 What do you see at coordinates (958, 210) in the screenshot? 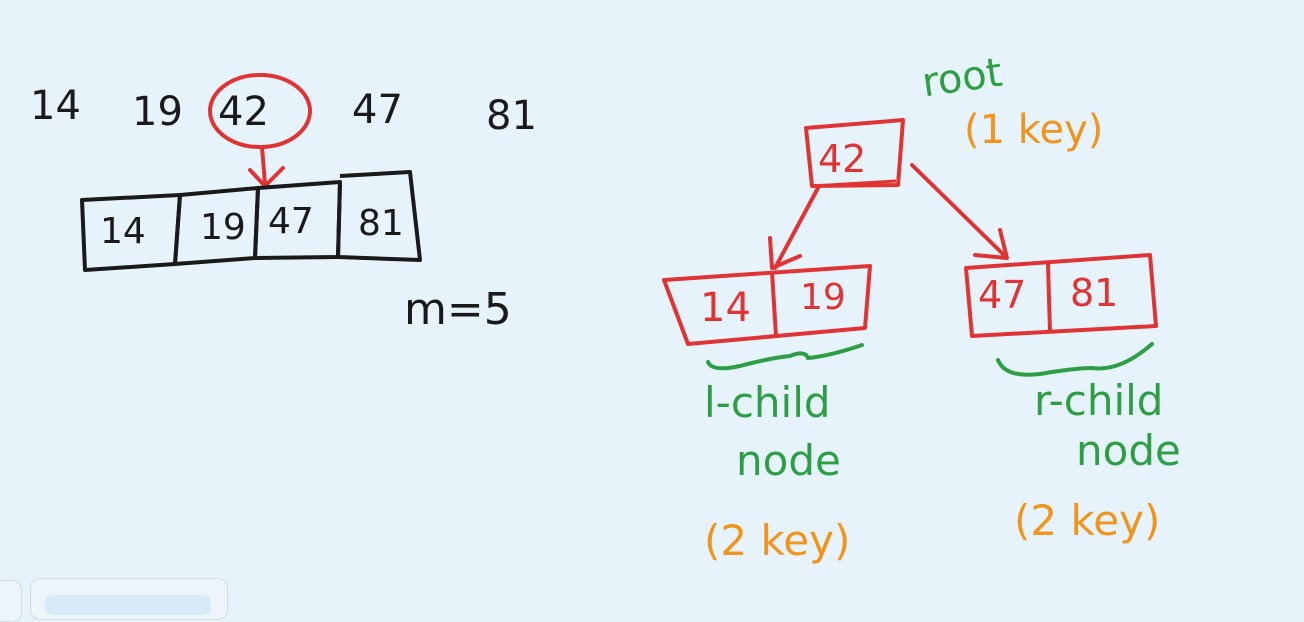
I see `arrow-to-right-child` at bounding box center [958, 210].